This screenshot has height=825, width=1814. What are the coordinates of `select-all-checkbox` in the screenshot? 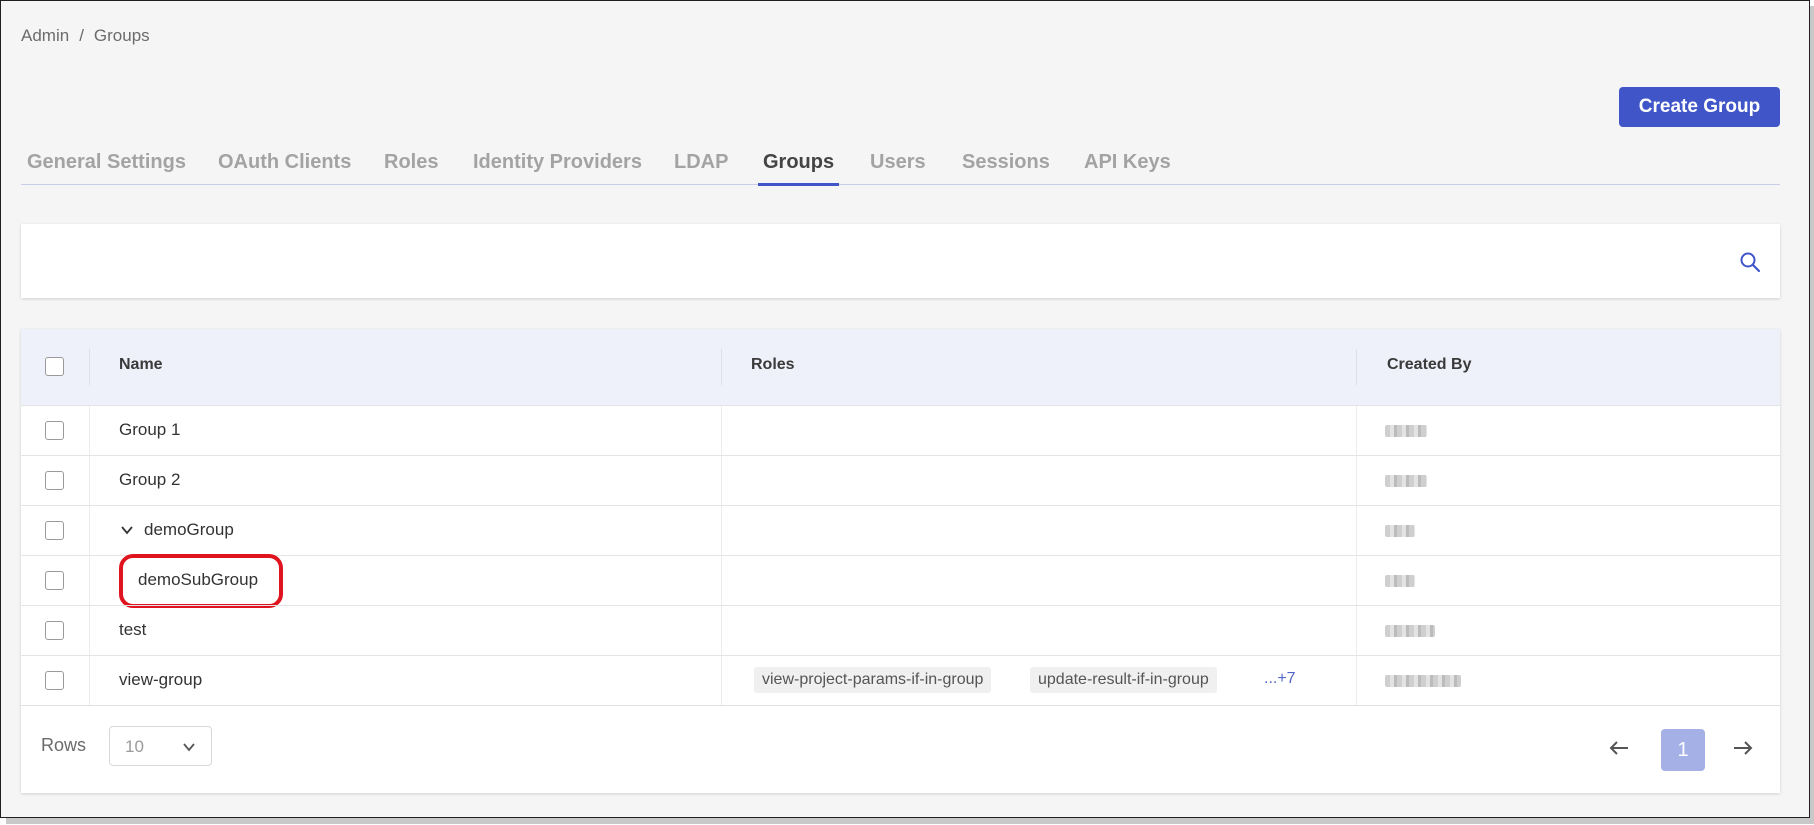 It's located at (54, 366).